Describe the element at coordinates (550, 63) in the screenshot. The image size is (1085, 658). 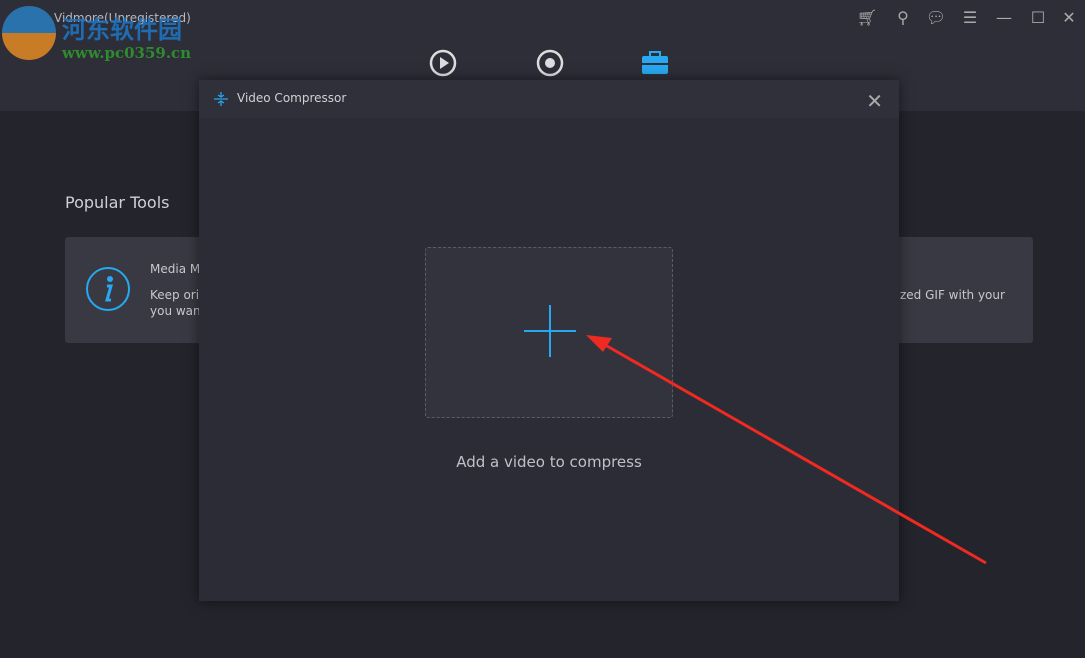
I see `recorder-icon` at that location.